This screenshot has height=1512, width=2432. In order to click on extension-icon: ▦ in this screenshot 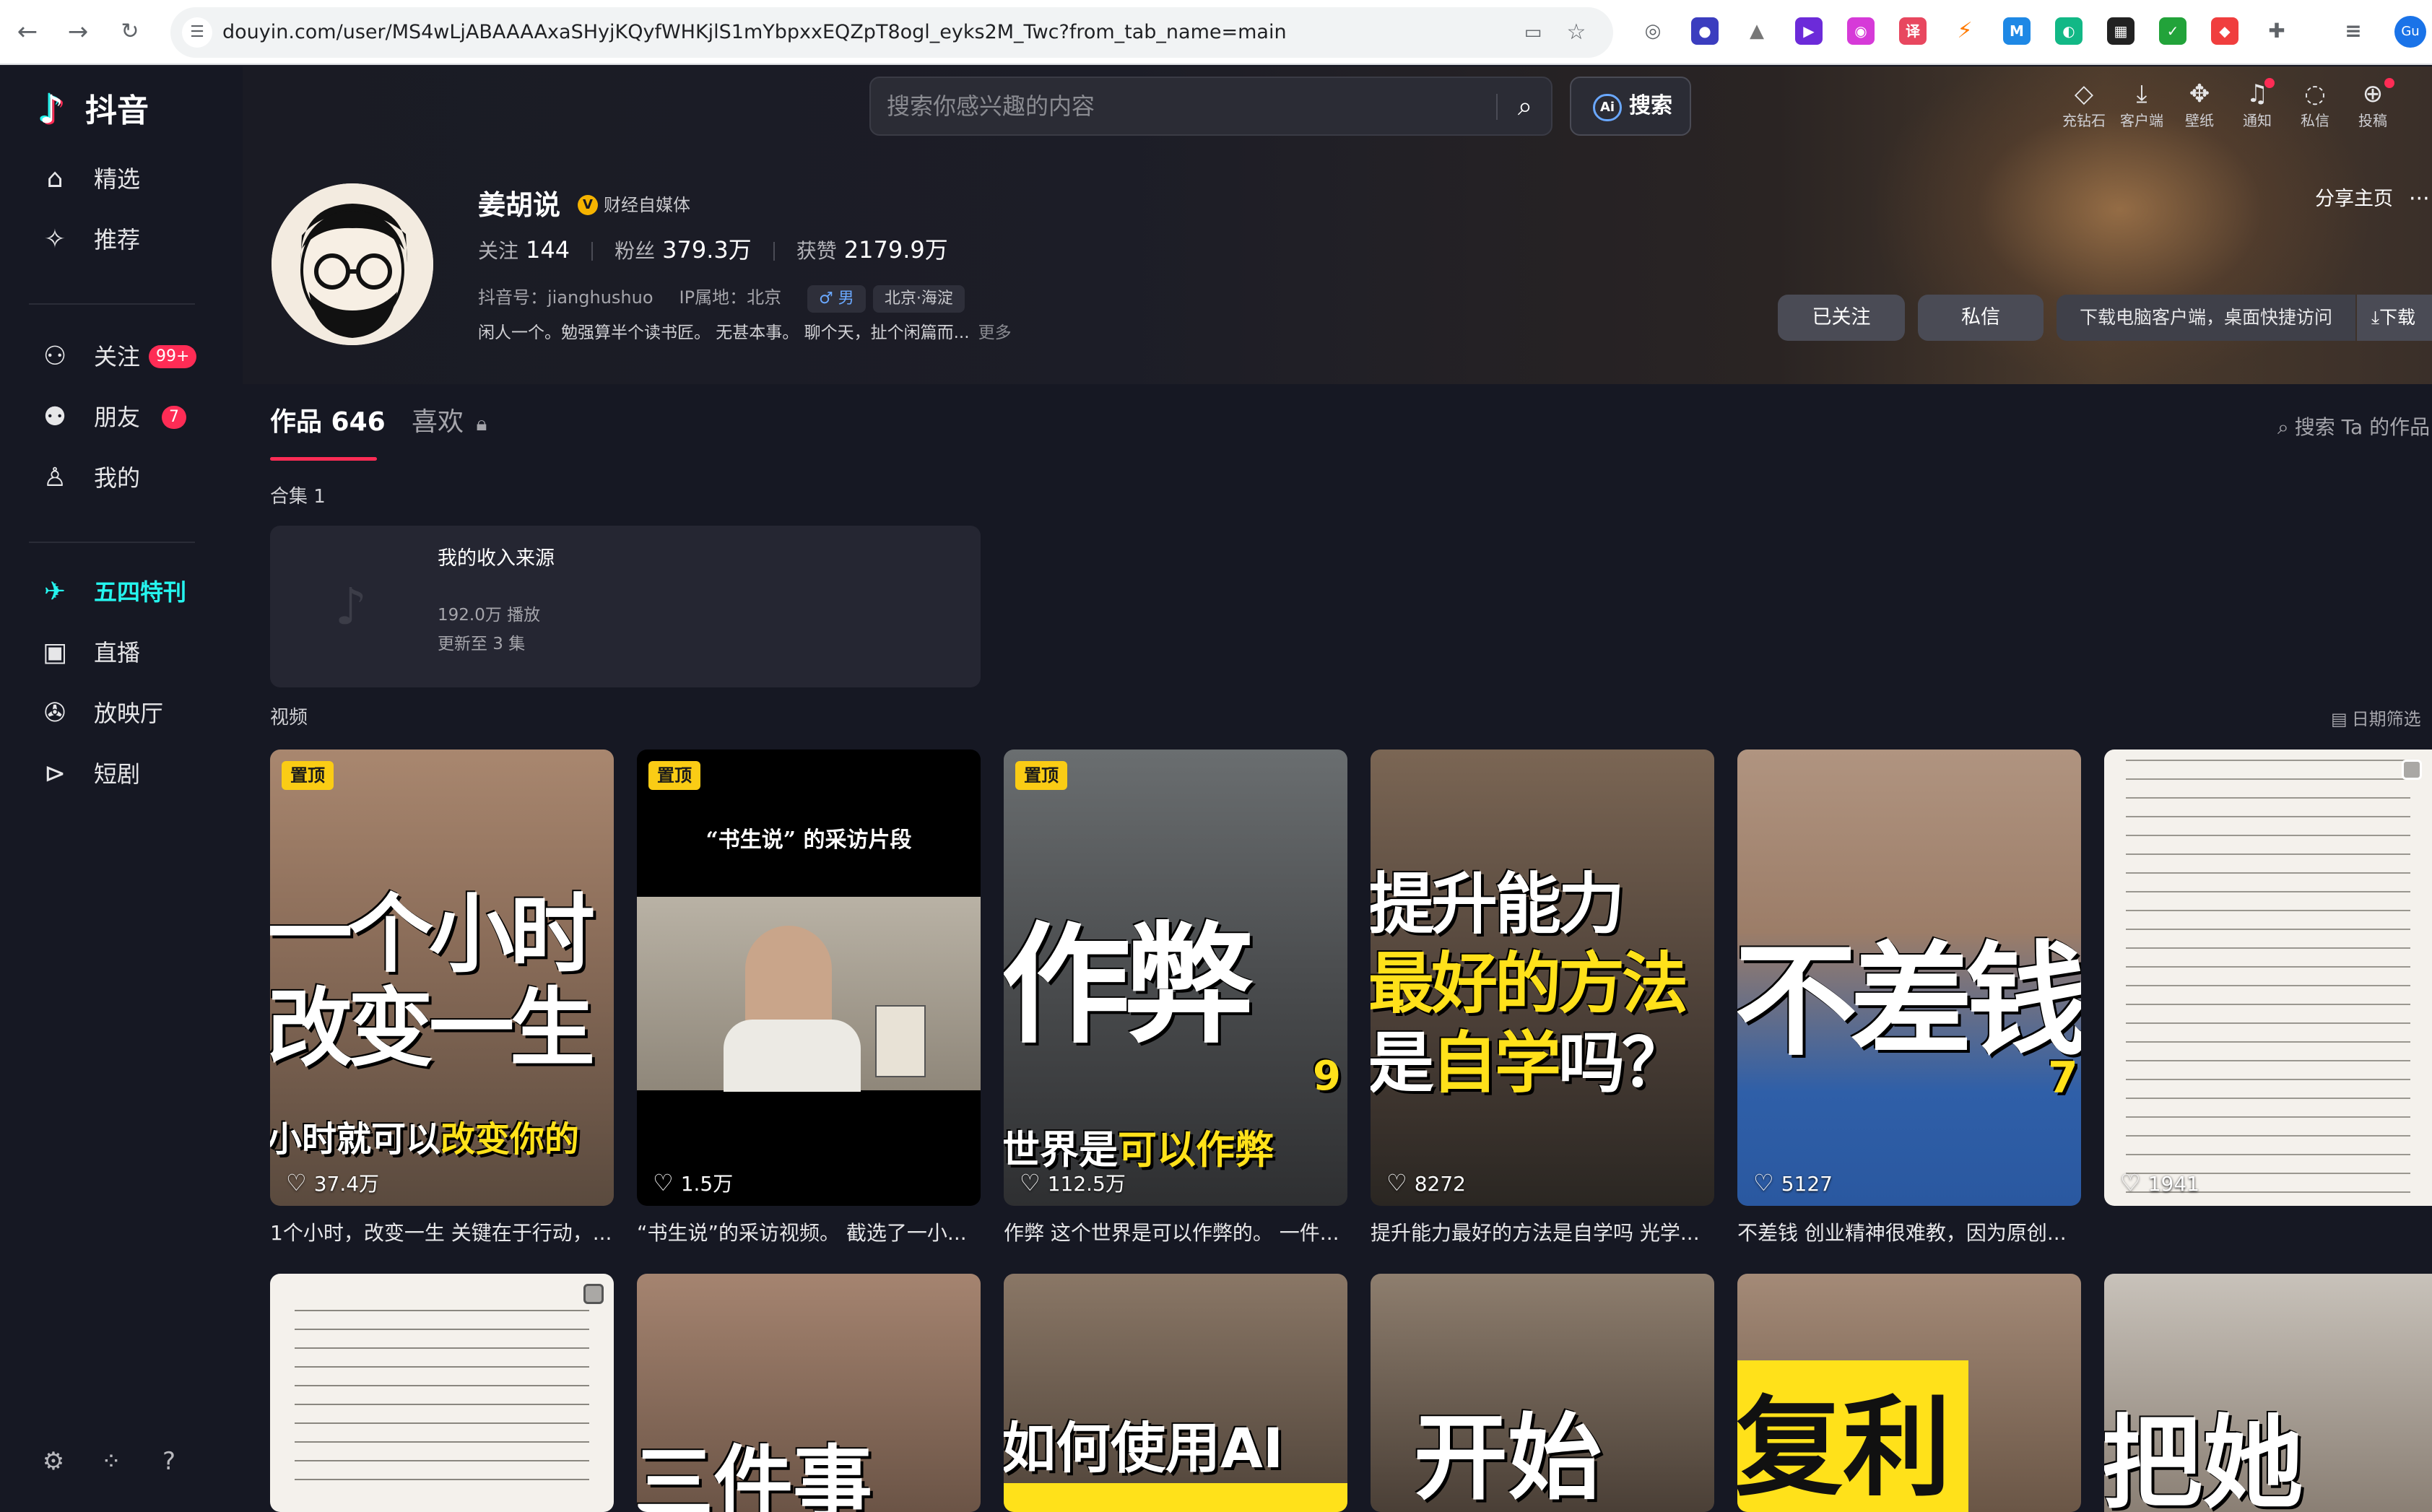, I will do `click(2120, 31)`.